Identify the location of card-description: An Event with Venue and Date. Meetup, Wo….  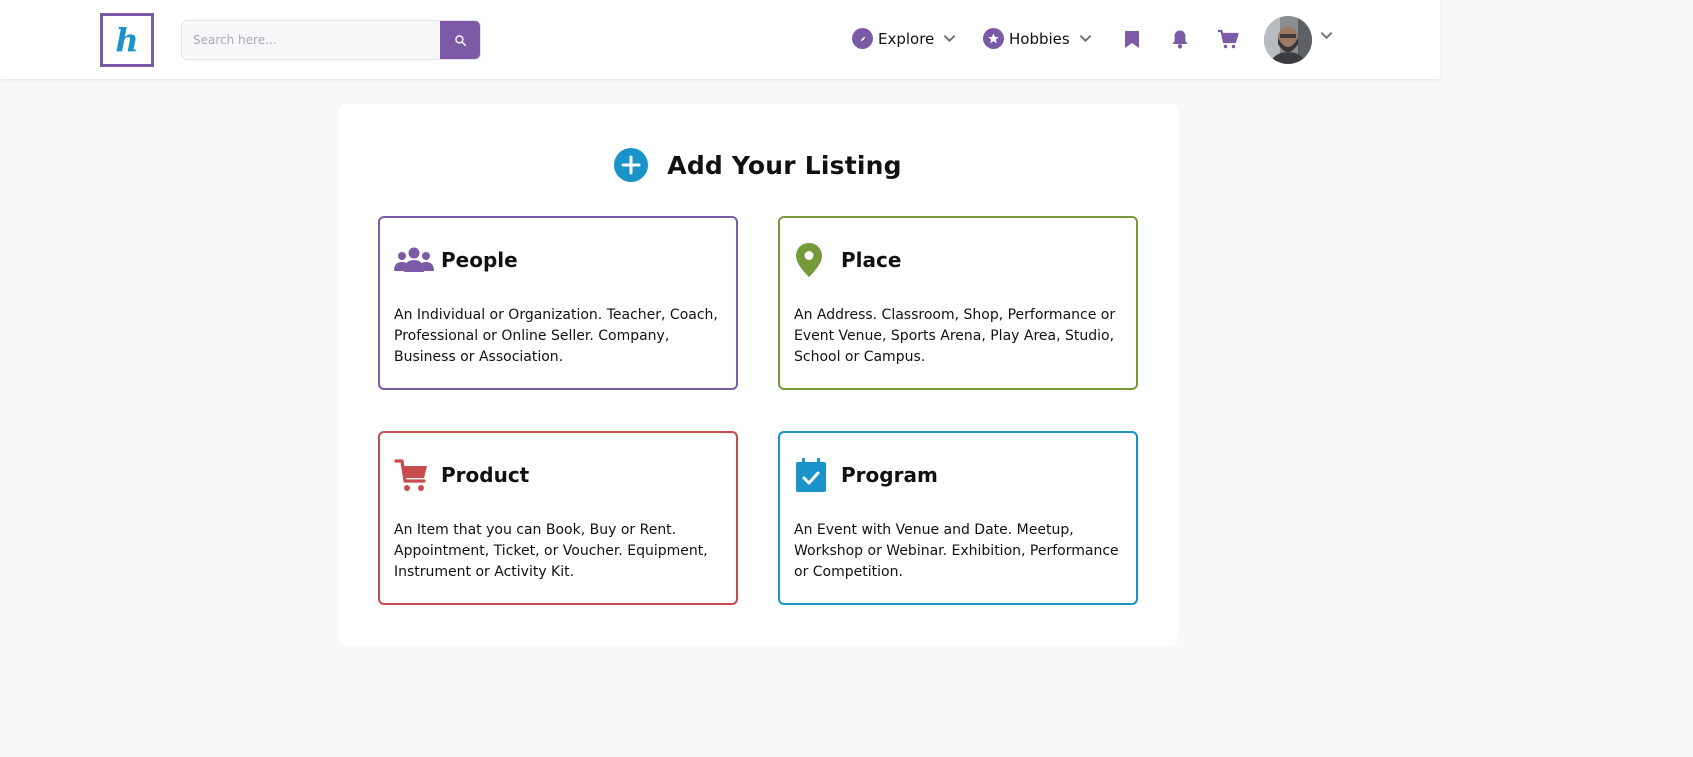
(956, 551).